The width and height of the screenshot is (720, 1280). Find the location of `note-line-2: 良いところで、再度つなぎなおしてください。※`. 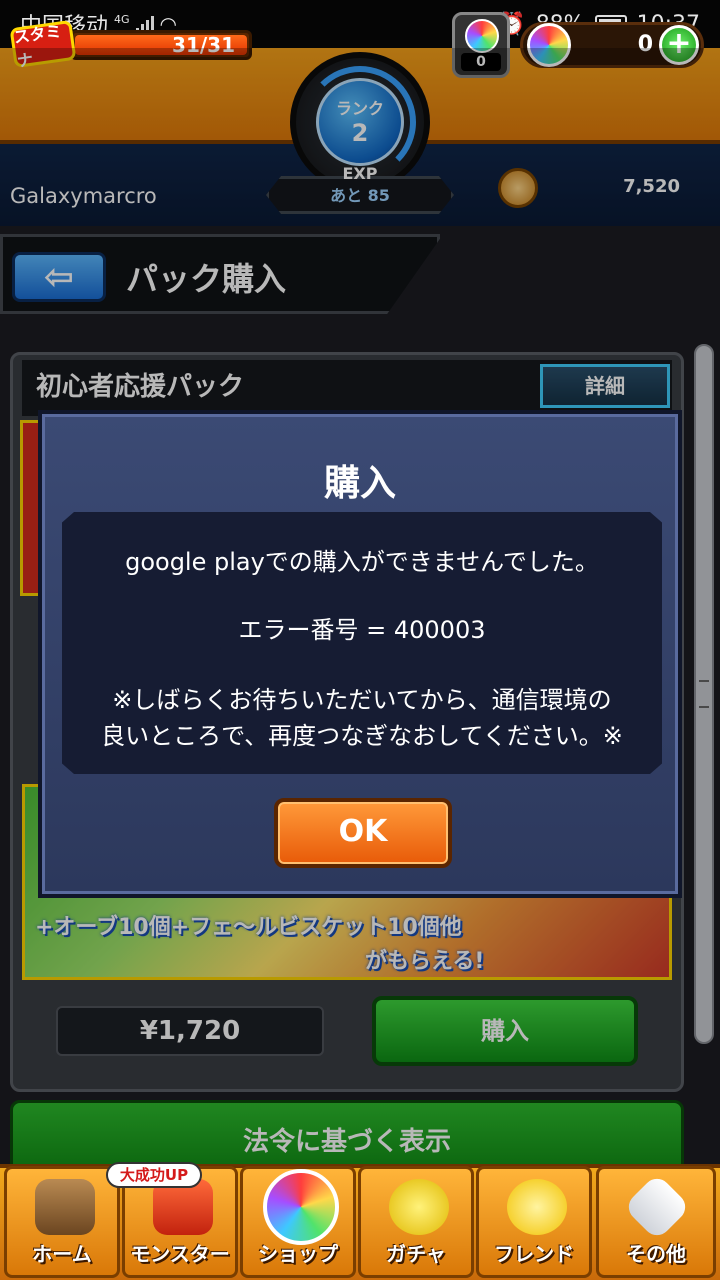

note-line-2: 良いところで、再度つなぎなおしてください。※ is located at coordinates (362, 736).